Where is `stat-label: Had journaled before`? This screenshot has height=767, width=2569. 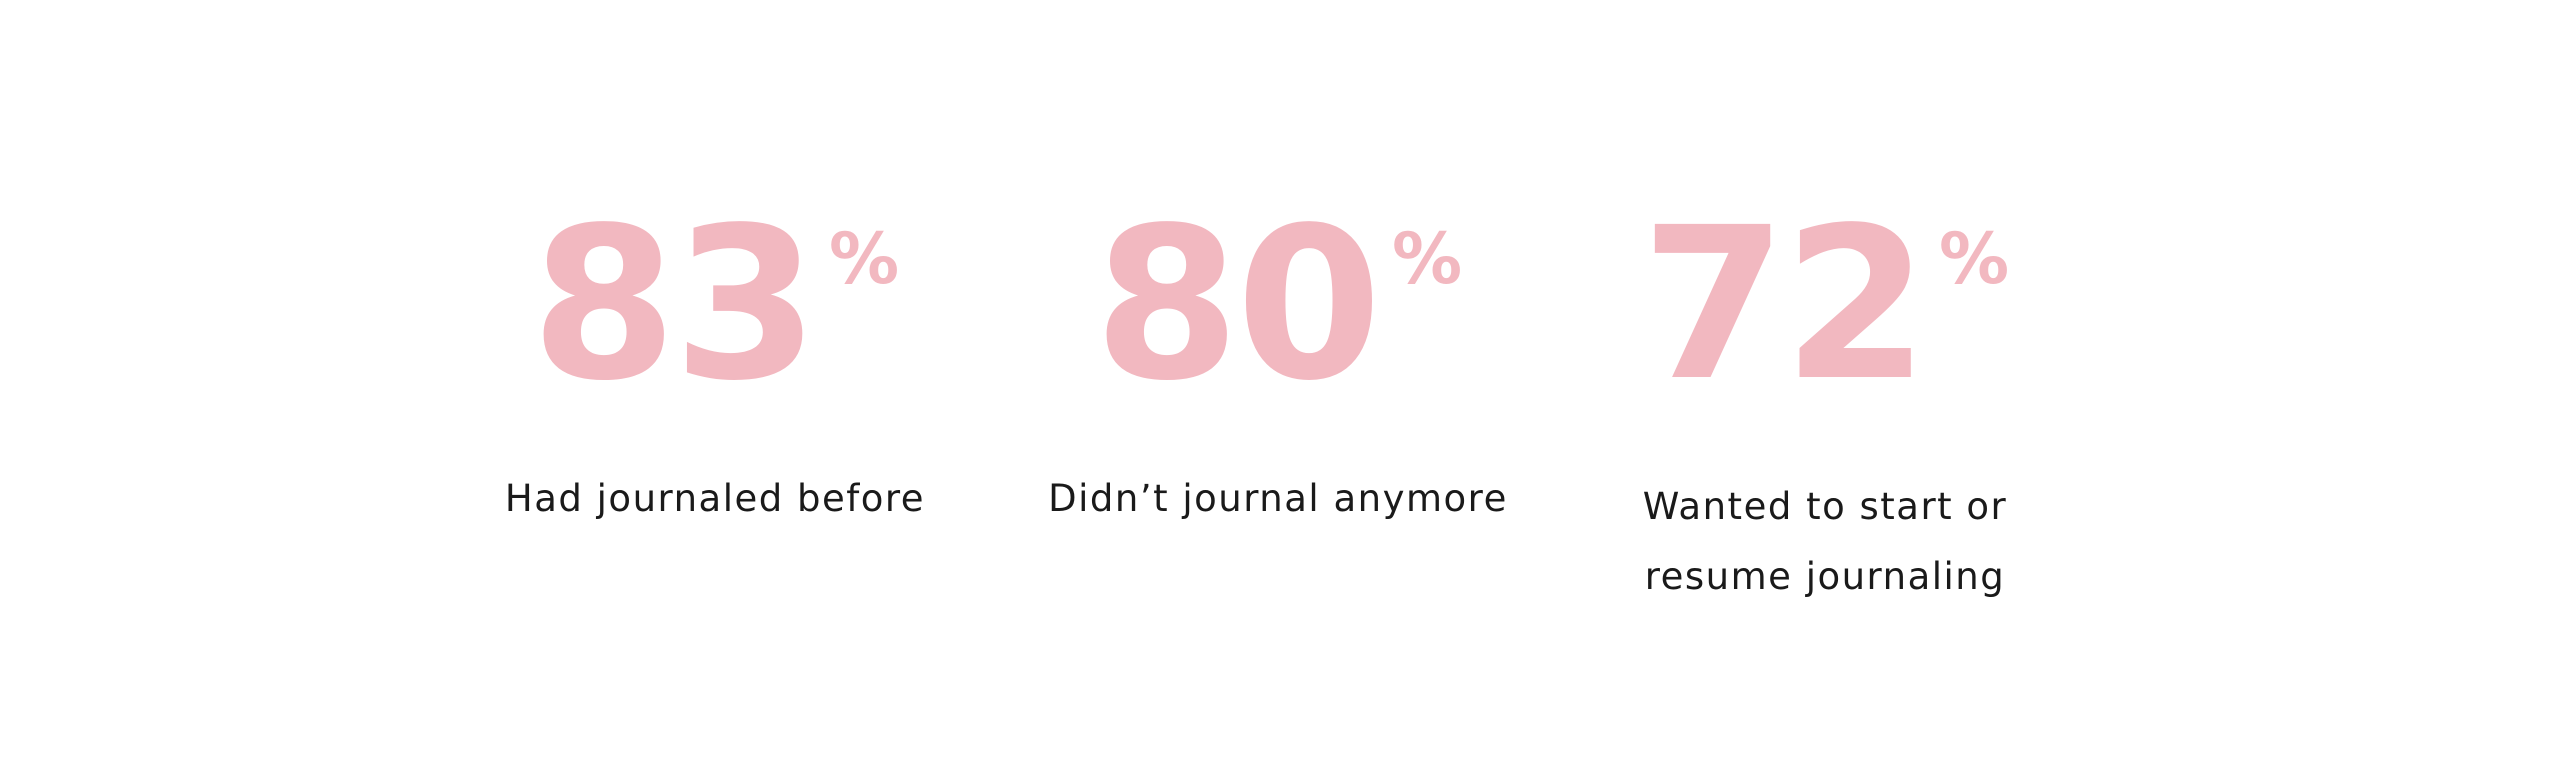
stat-label: Had journaled before is located at coordinates (715, 498).